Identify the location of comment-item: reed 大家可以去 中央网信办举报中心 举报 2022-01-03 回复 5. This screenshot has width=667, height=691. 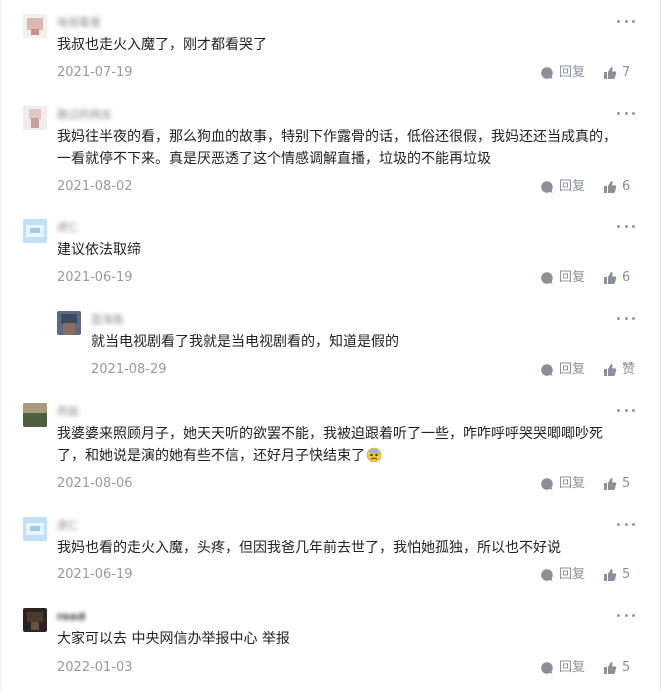
(330, 643).